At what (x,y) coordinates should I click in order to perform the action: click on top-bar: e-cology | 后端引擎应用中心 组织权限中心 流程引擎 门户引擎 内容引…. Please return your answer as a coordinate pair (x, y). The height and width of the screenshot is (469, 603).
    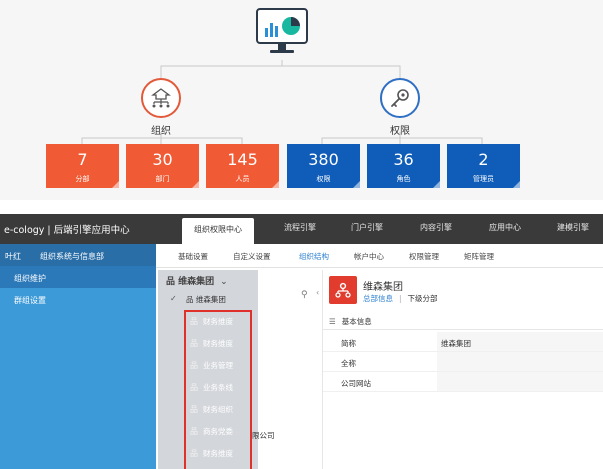
    Looking at the image, I should click on (301, 229).